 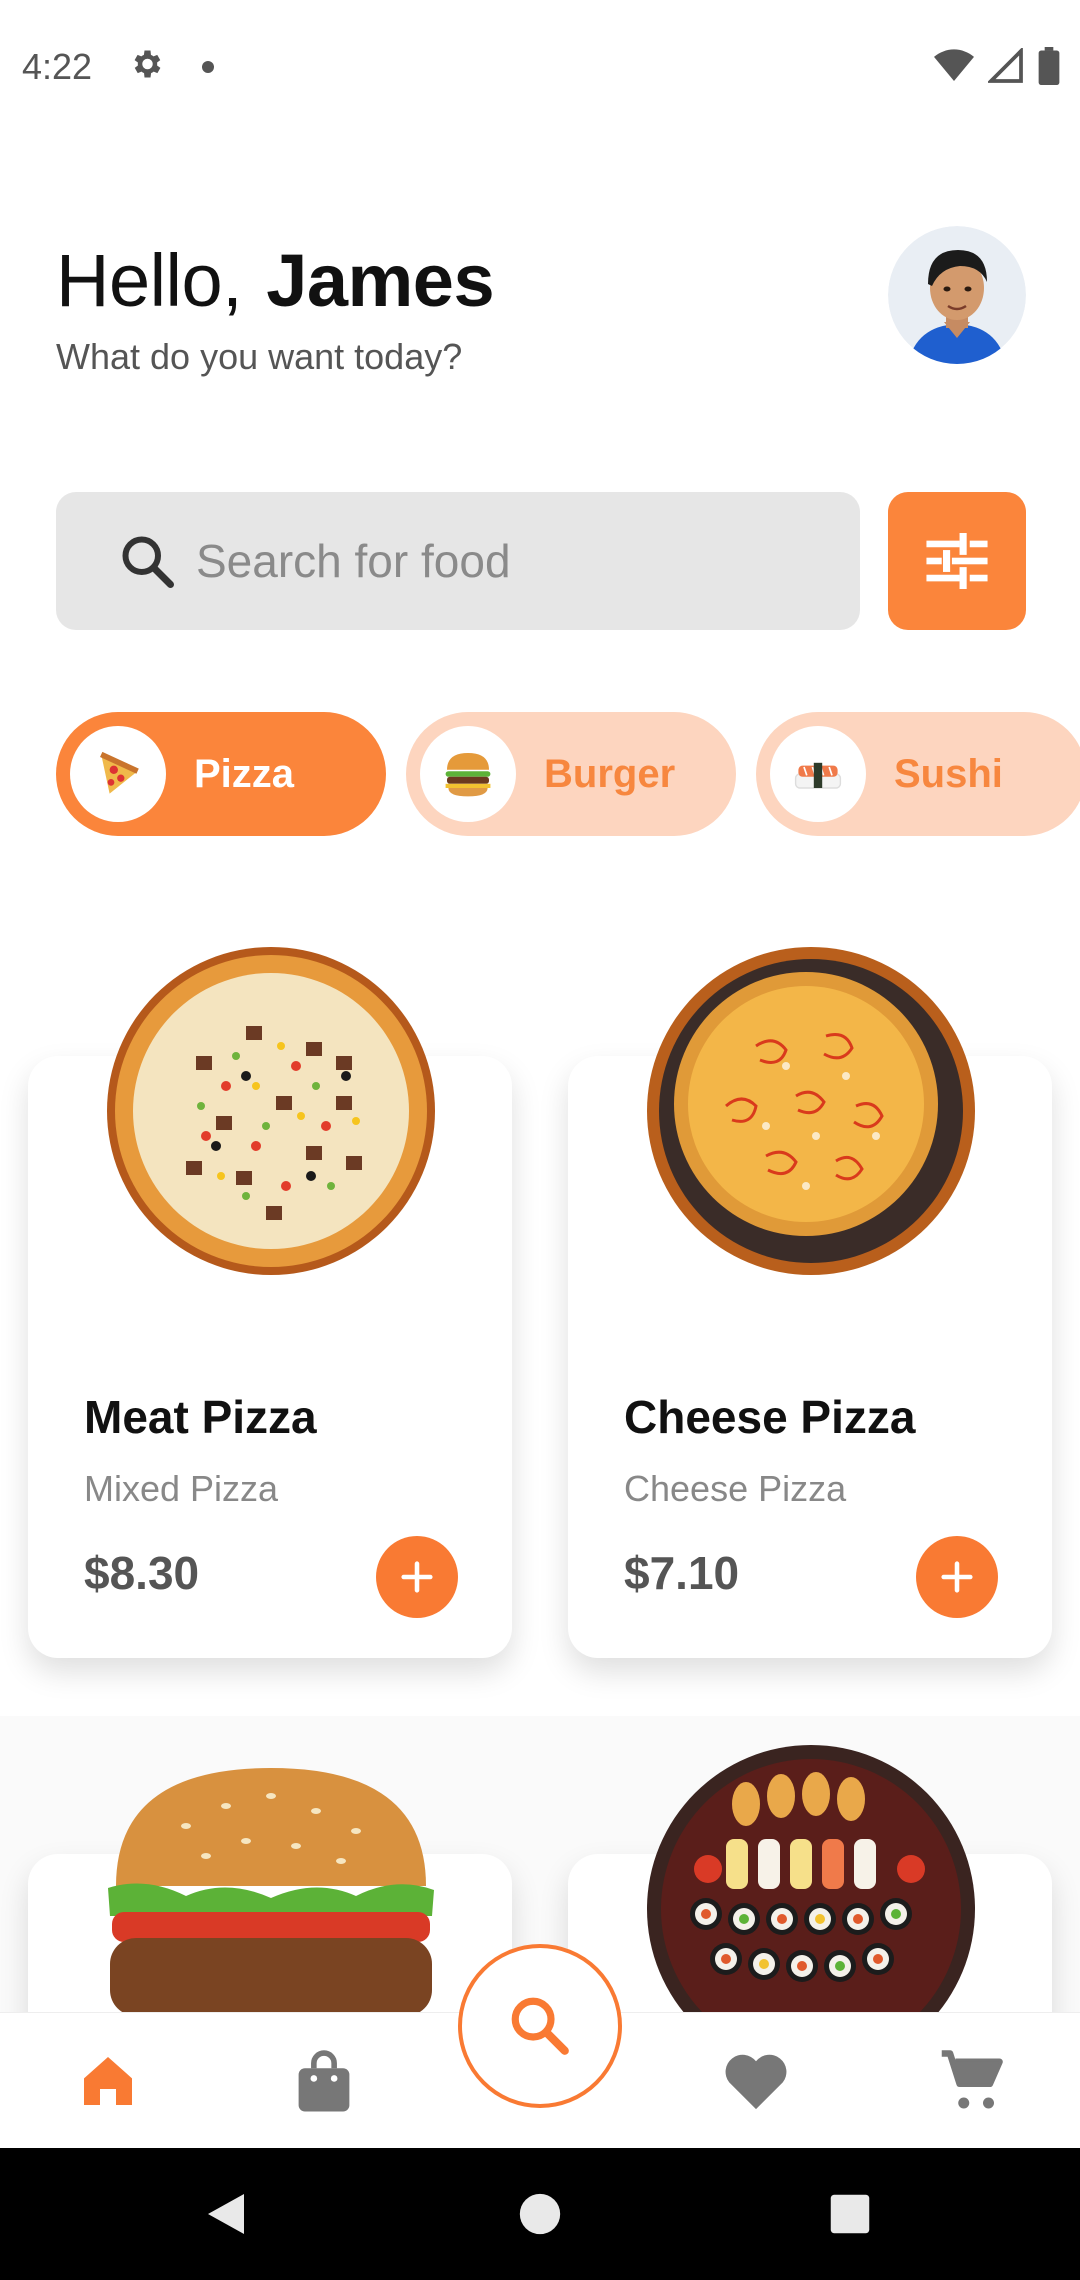 I want to click on product-title: Meat Pizza, so click(x=200, y=1417).